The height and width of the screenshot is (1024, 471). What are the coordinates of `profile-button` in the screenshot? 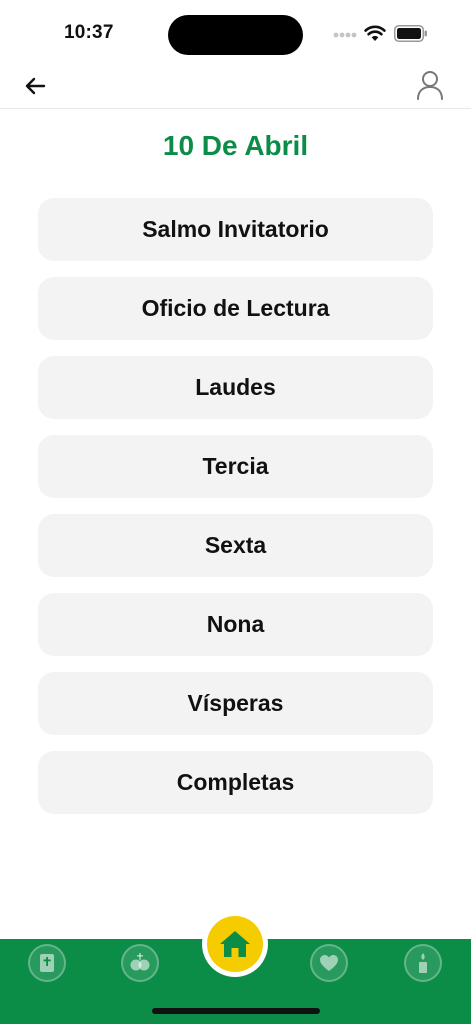 It's located at (430, 85).